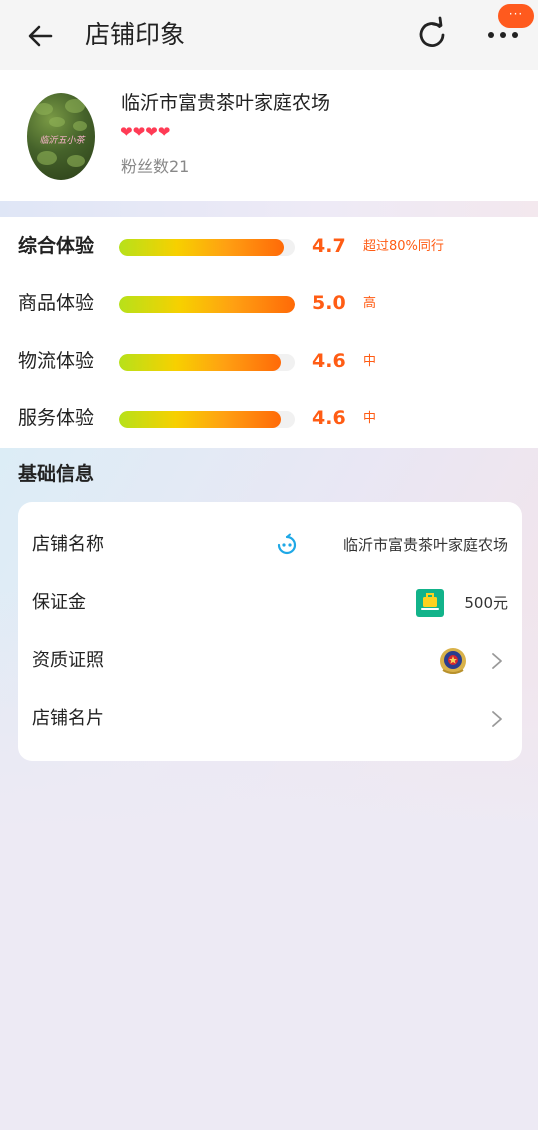  What do you see at coordinates (432, 35) in the screenshot?
I see `refresh-icon` at bounding box center [432, 35].